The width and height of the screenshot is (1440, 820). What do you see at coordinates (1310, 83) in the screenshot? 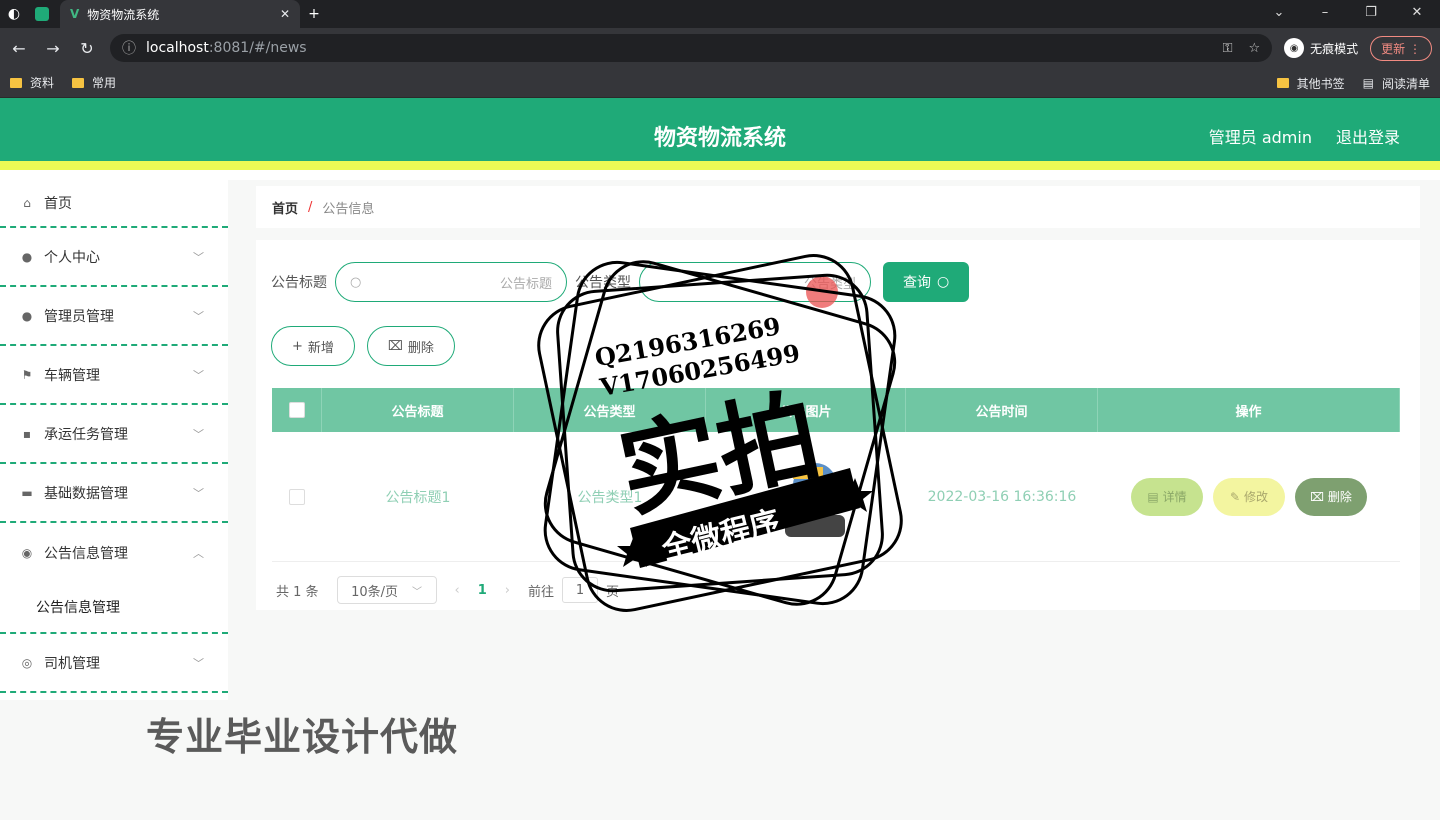
I see `other-bookmarks: 其他书签` at bounding box center [1310, 83].